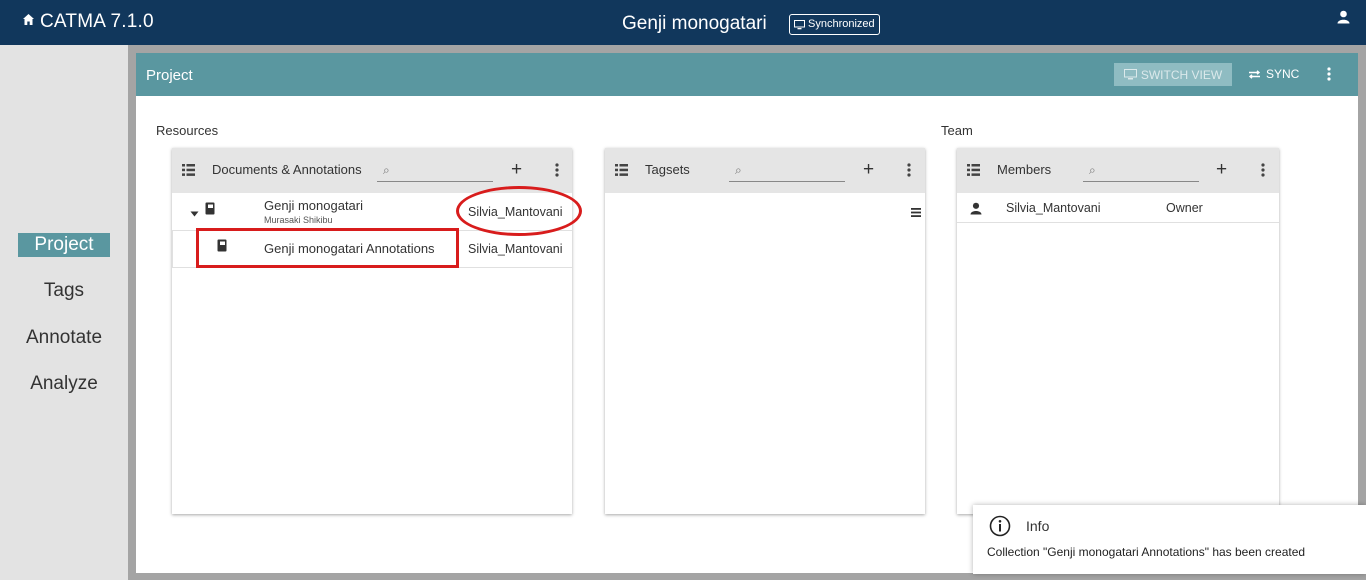  I want to click on add-member-button: +, so click(1221, 170).